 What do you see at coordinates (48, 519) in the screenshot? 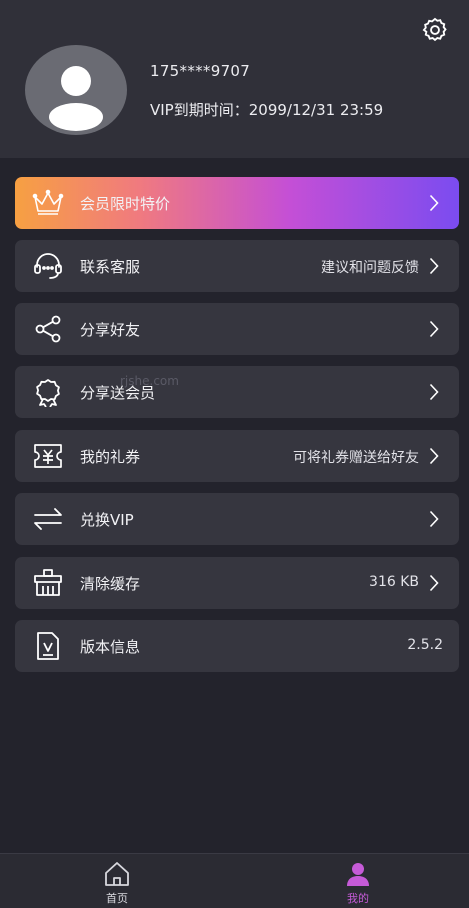
I see `exchange-icon` at bounding box center [48, 519].